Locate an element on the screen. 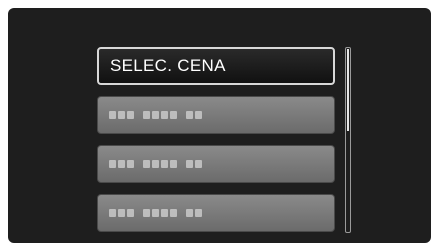 The image size is (441, 251). scrollbar-thumb is located at coordinates (348, 90).